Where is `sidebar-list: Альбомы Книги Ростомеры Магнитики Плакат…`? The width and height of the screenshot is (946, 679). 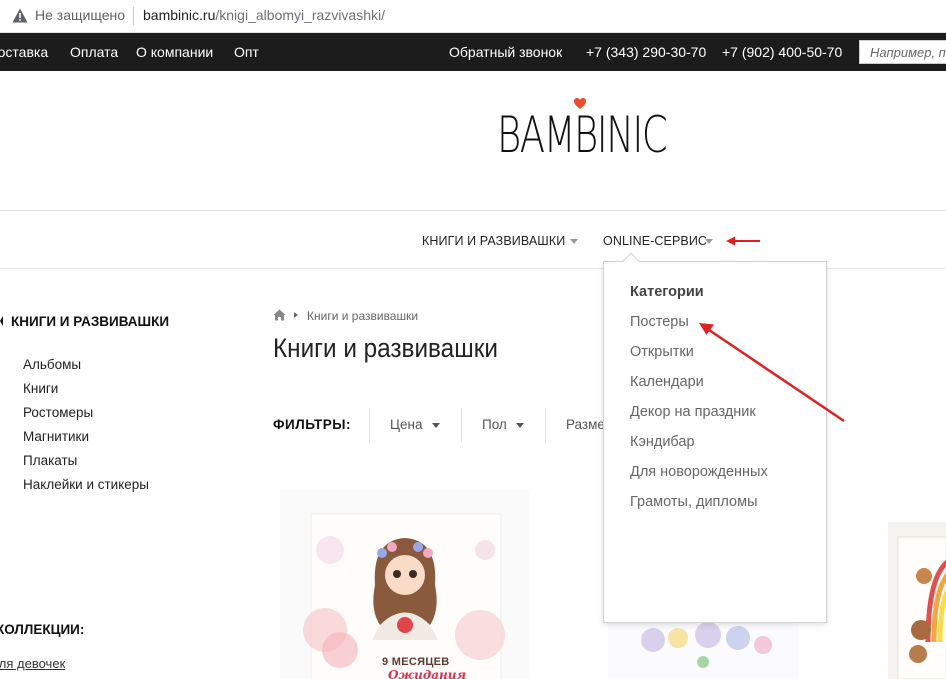 sidebar-list: Альбомы Книги Ростомеры Магнитики Плакат… is located at coordinates (86, 429).